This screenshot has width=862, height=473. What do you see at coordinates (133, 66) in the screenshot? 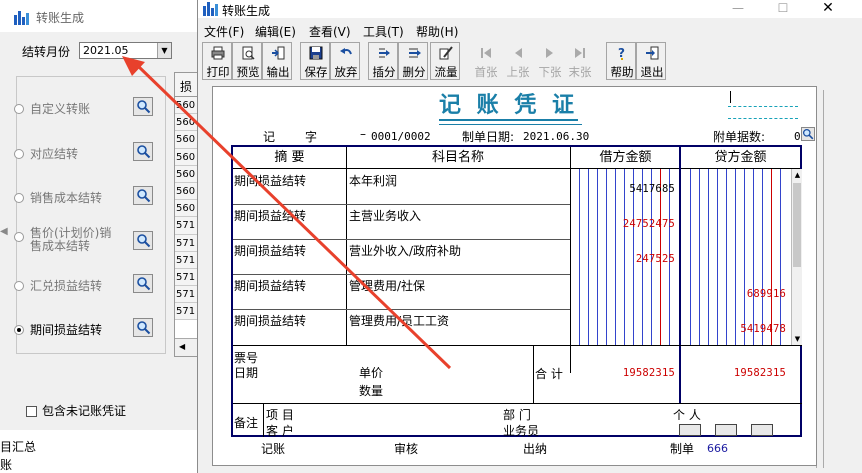
I see `arrow-head` at bounding box center [133, 66].